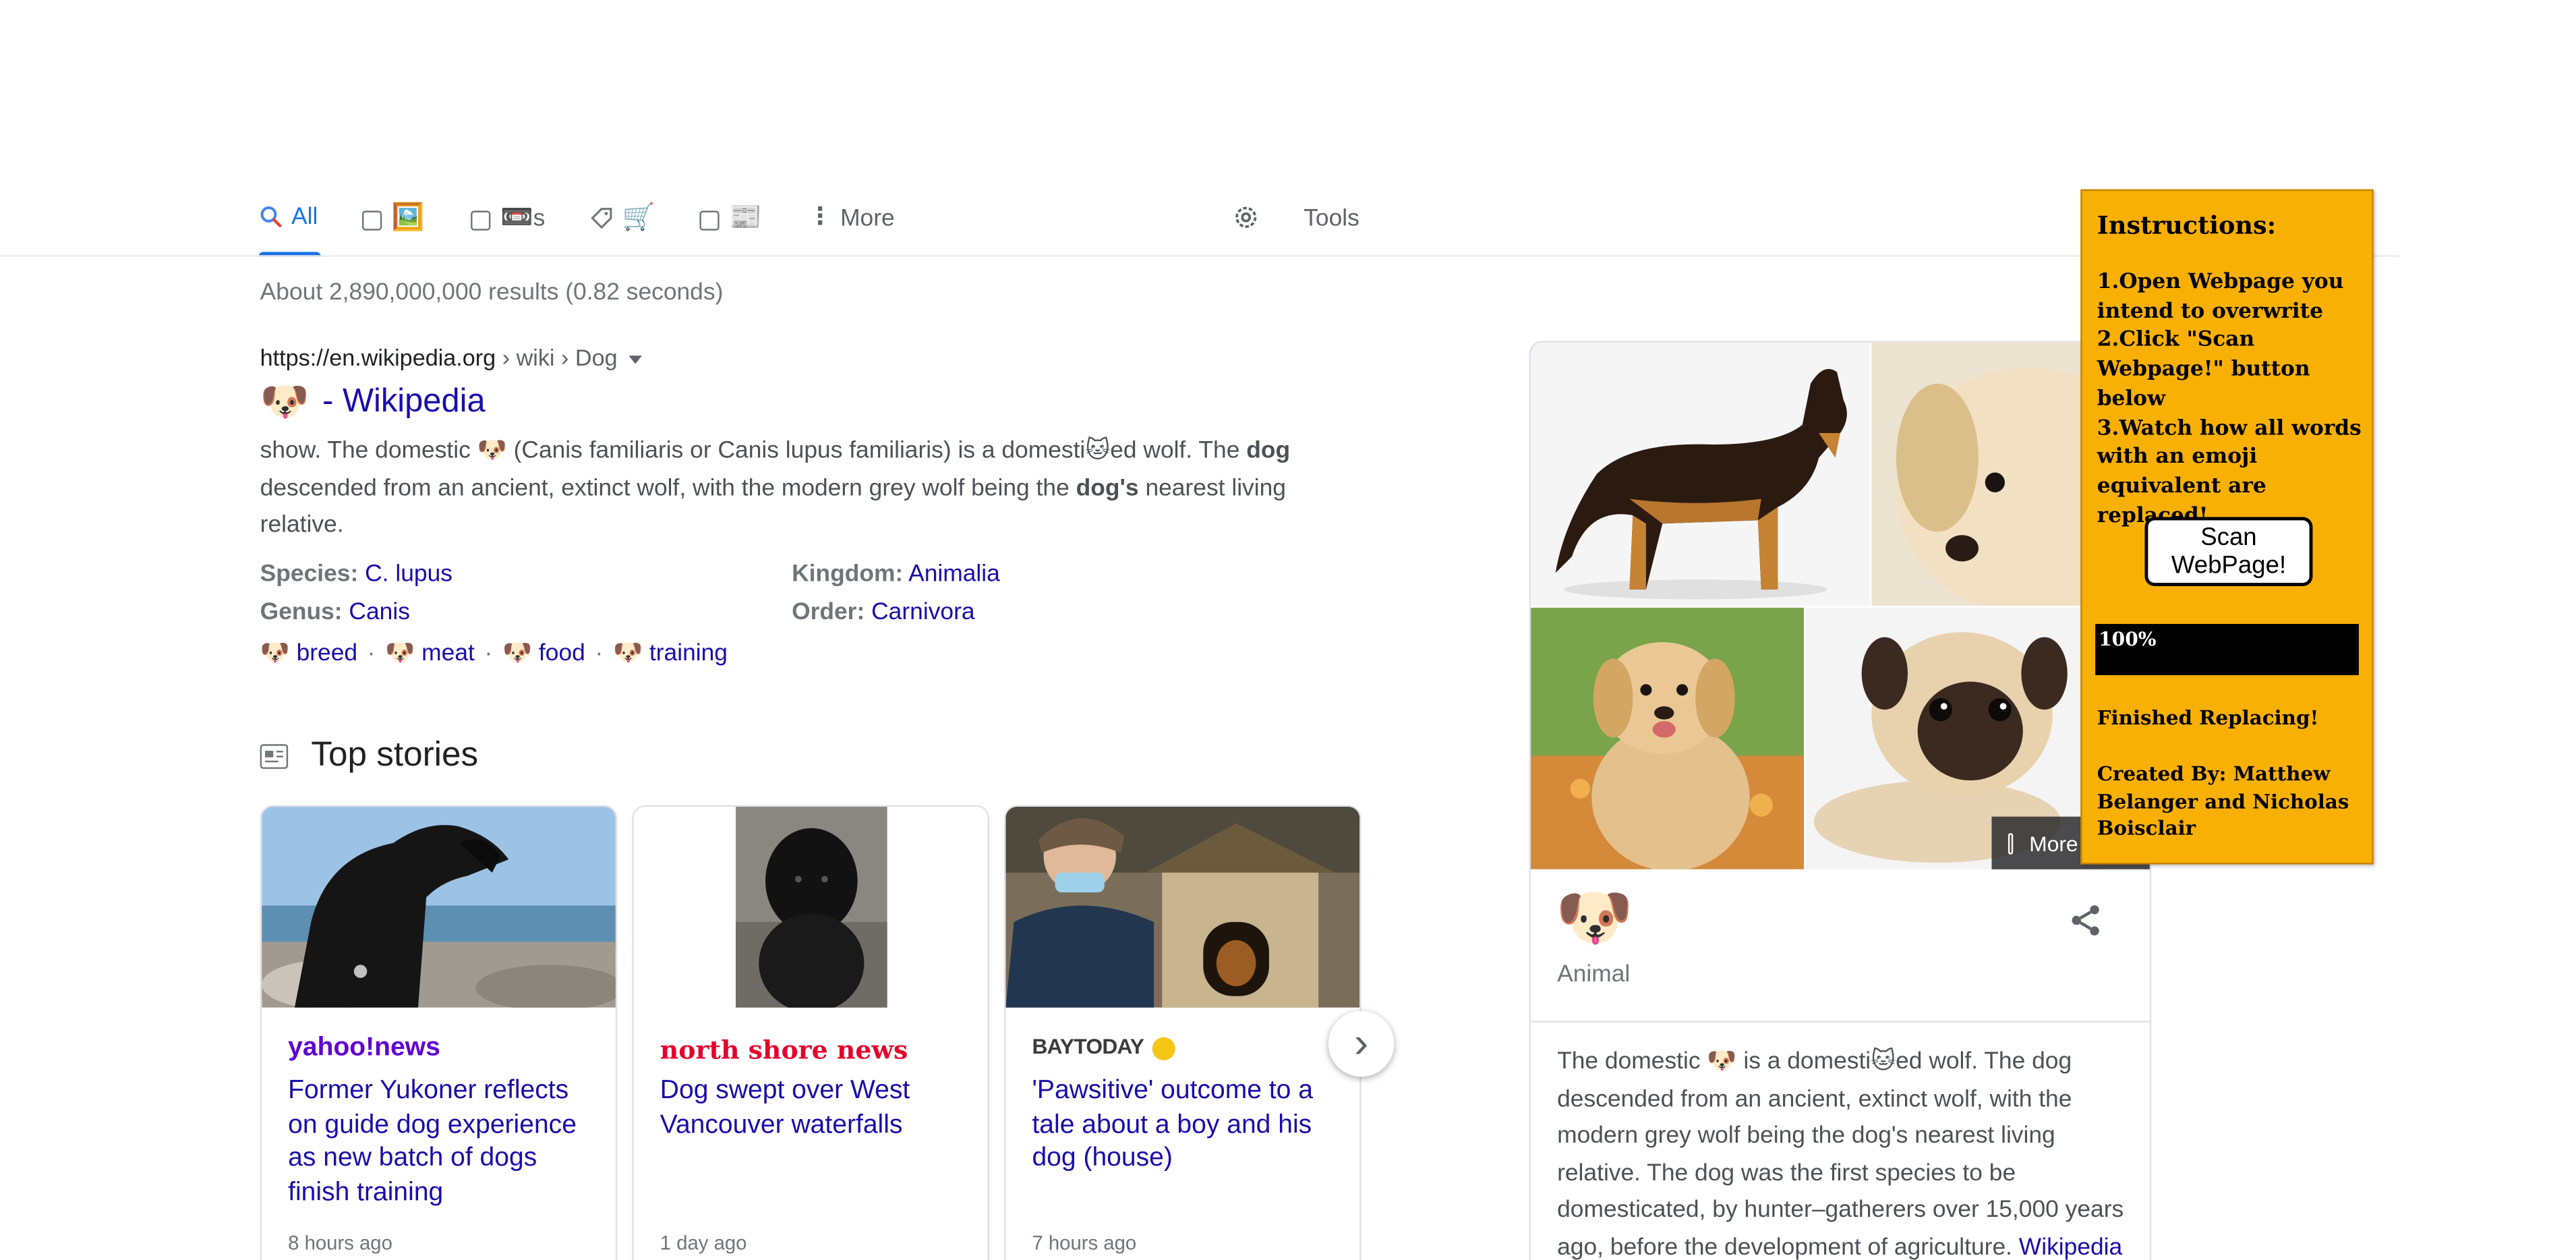 This screenshot has height=1260, width=2576. What do you see at coordinates (340, 1243) in the screenshot?
I see `story-time: 8 hours ago` at bounding box center [340, 1243].